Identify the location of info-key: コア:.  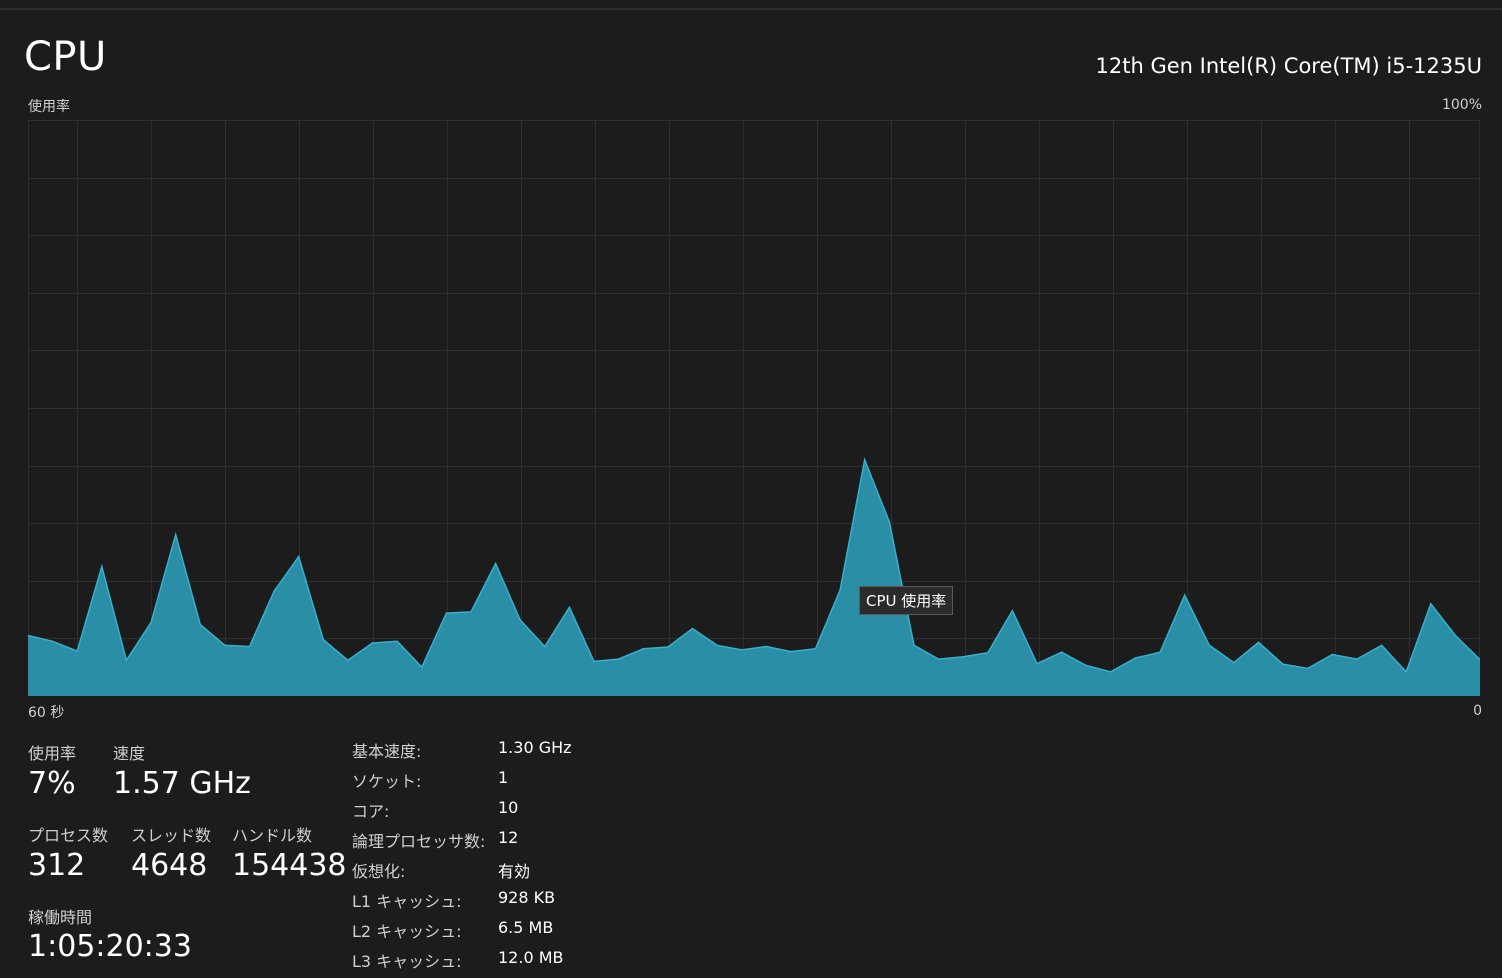
(371, 811).